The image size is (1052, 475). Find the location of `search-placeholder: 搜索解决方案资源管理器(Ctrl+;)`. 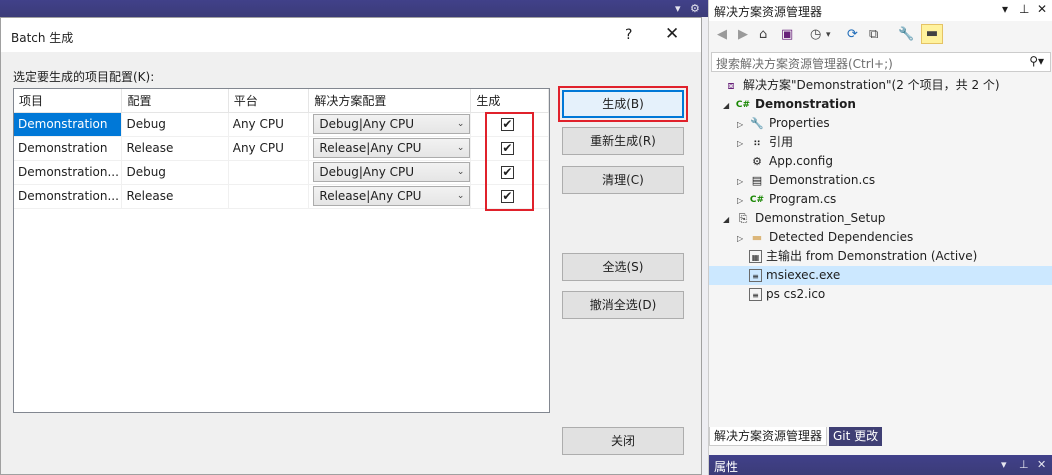

search-placeholder: 搜索解决方案资源管理器(Ctrl+;) is located at coordinates (804, 64).